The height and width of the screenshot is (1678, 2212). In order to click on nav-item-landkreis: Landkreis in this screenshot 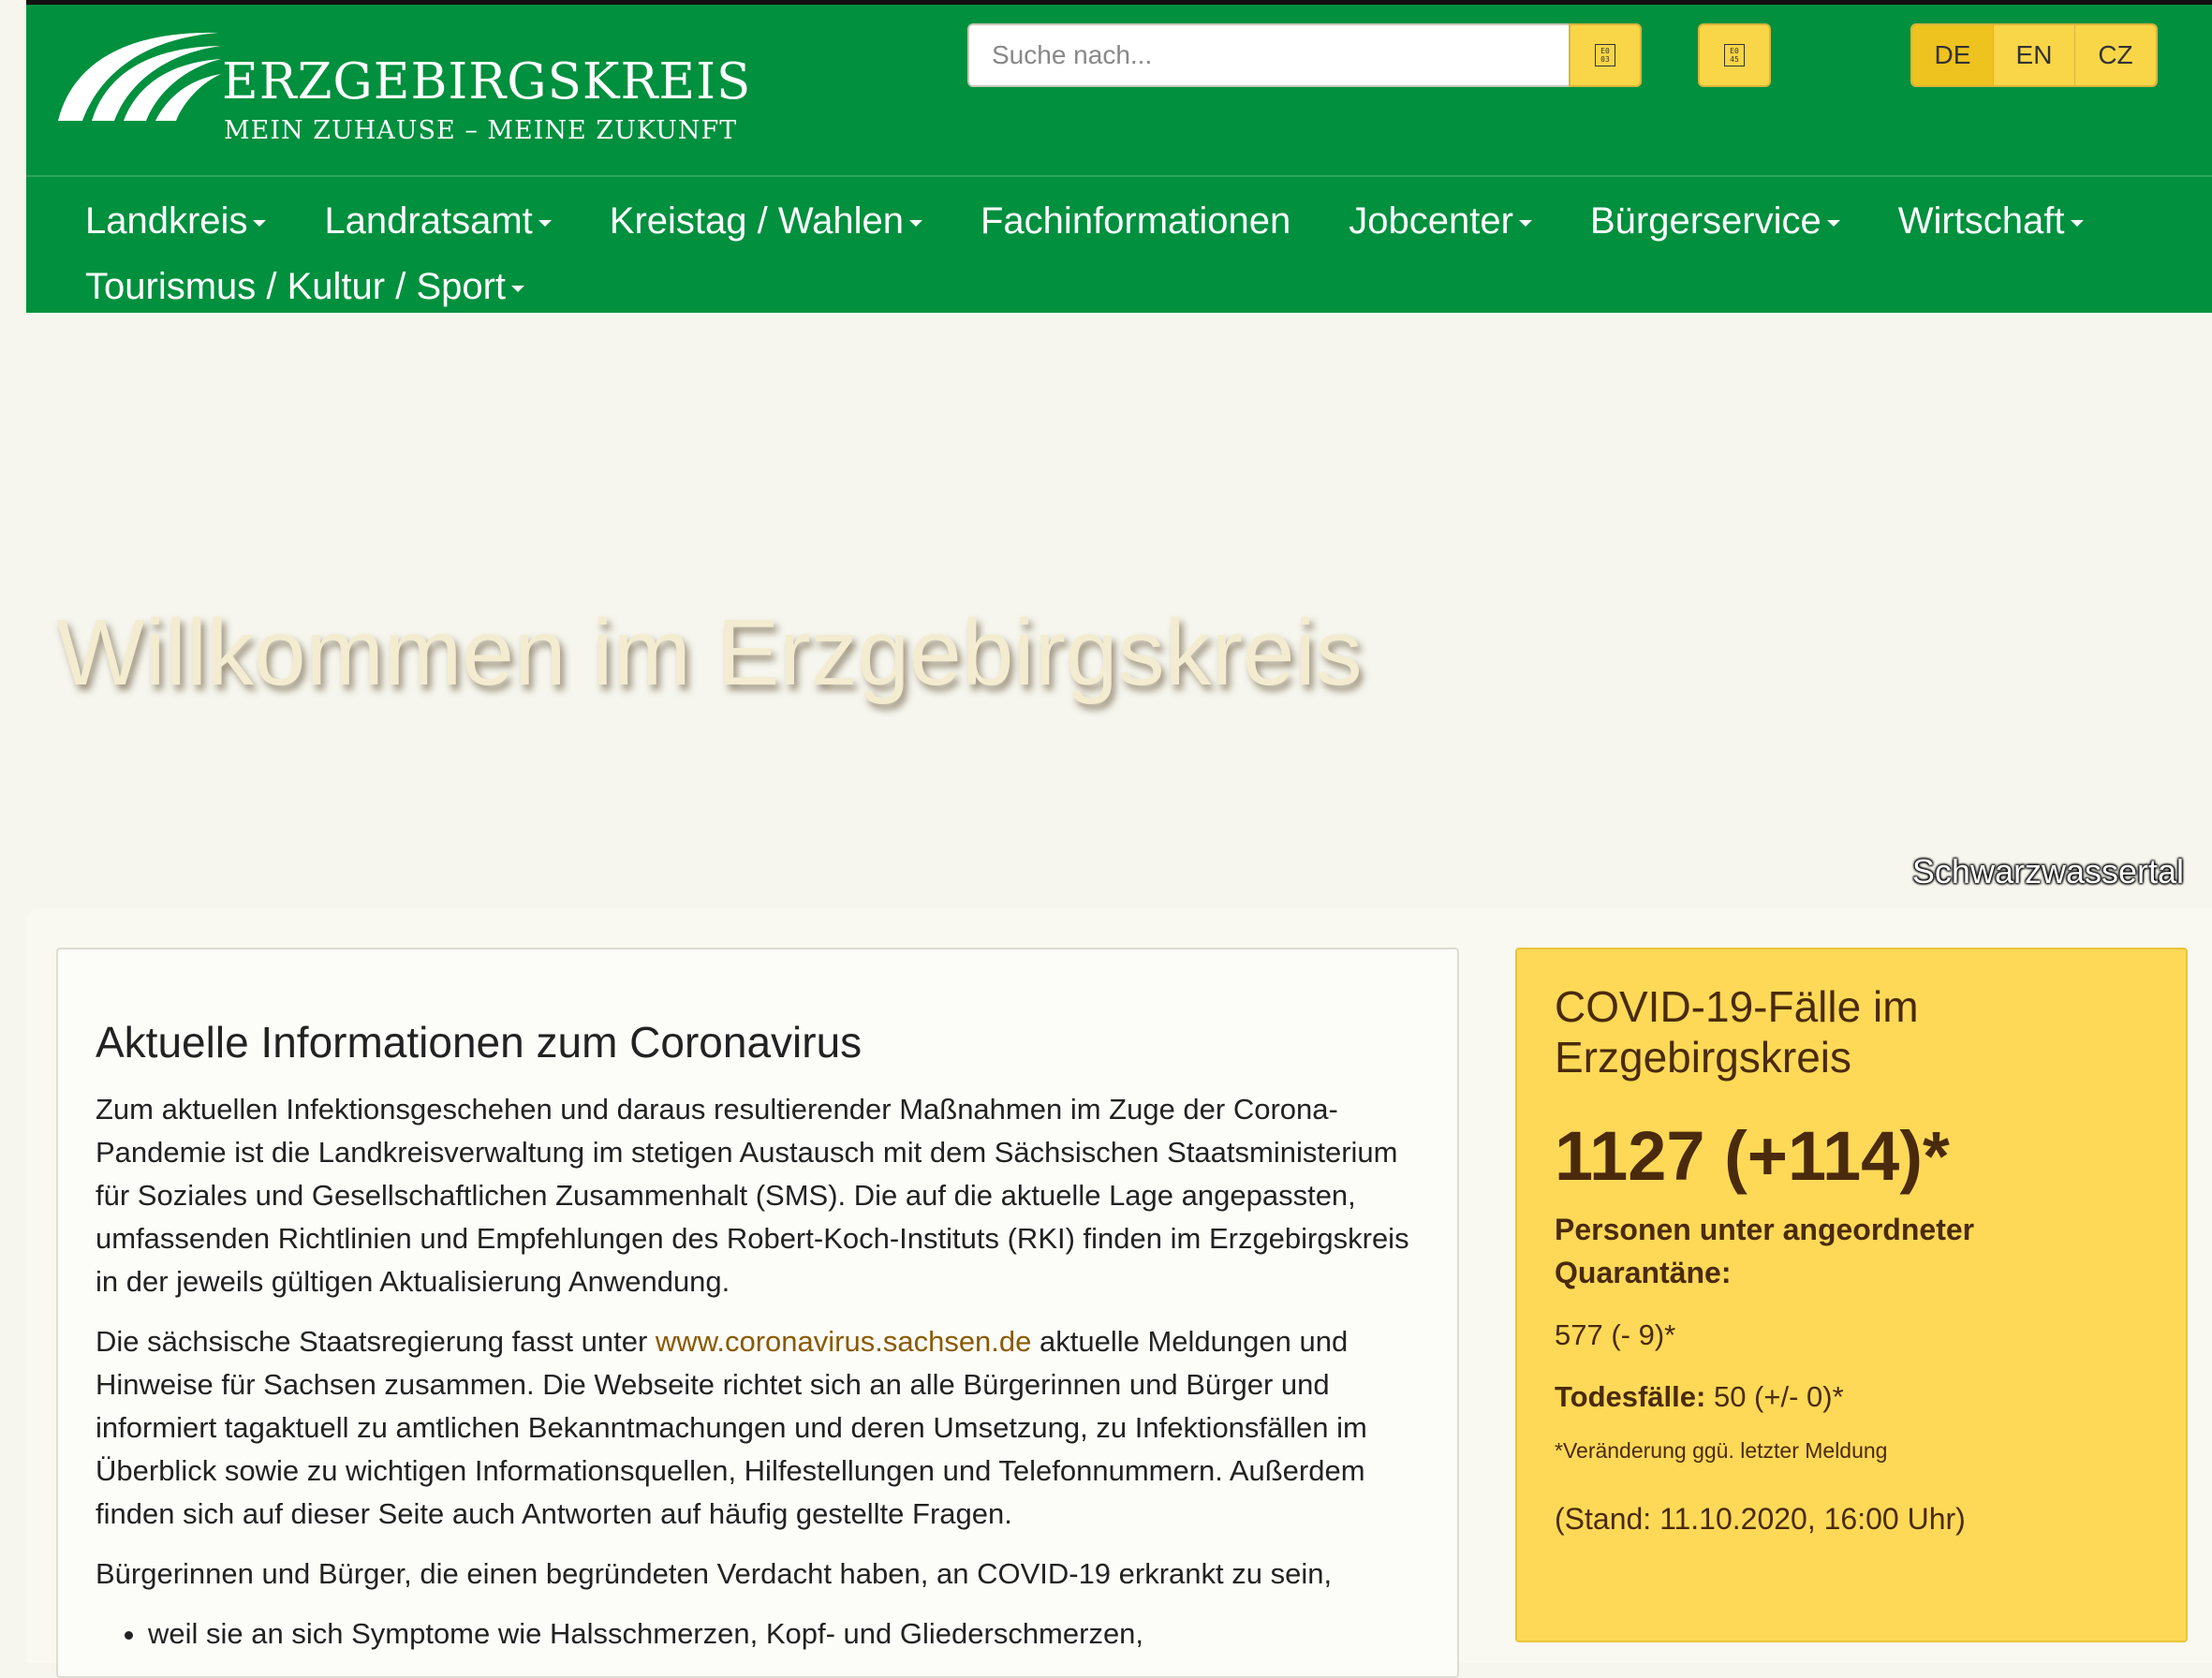, I will do `click(176, 221)`.